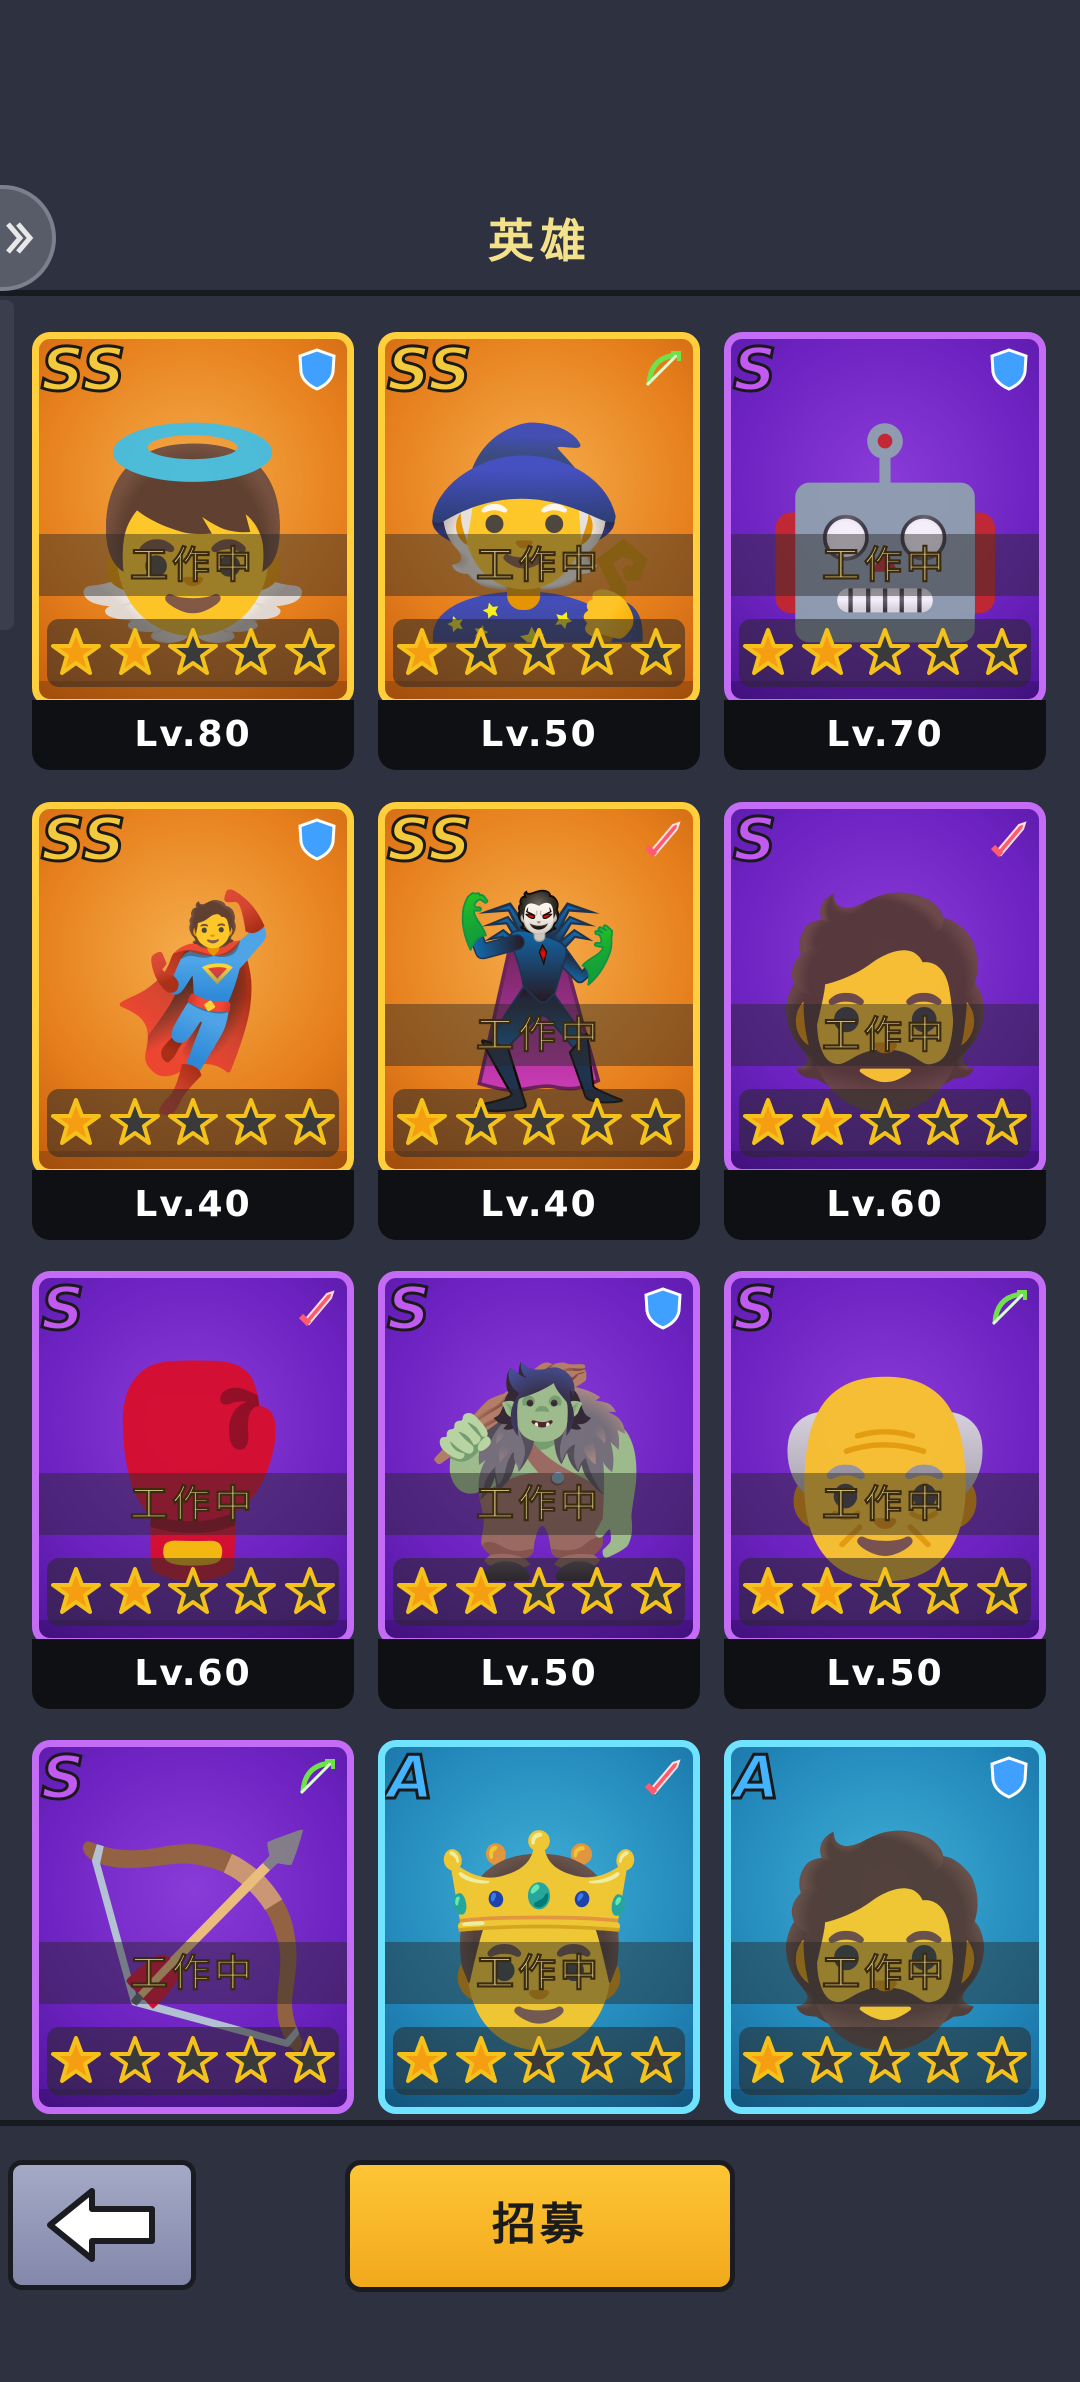 This screenshot has width=1080, height=2382. Describe the element at coordinates (539, 519) in the screenshot. I see `hero-frame: 🧙 SS 工作中` at that location.